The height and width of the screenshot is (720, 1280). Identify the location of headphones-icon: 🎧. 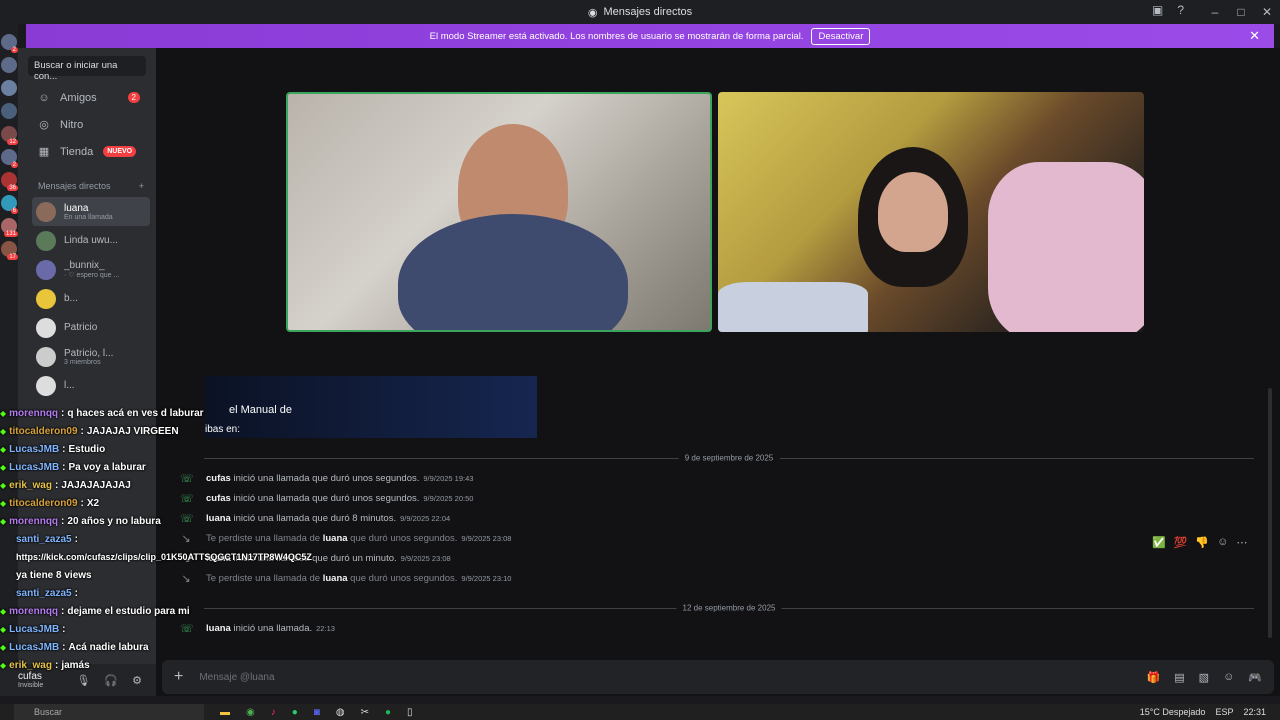
(111, 680).